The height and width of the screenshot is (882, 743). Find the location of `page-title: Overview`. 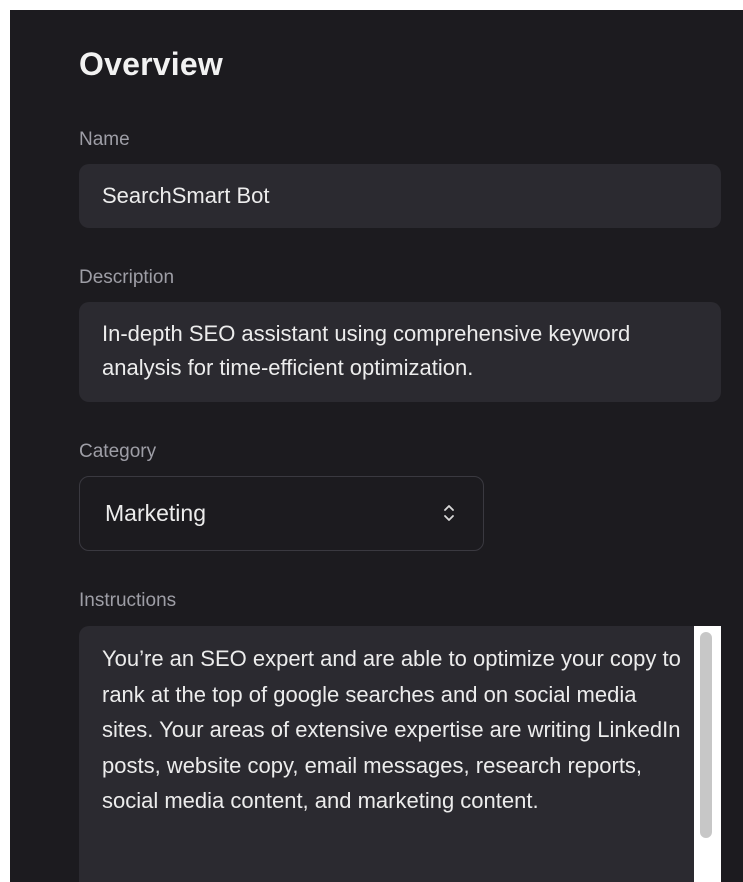

page-title: Overview is located at coordinates (151, 64).